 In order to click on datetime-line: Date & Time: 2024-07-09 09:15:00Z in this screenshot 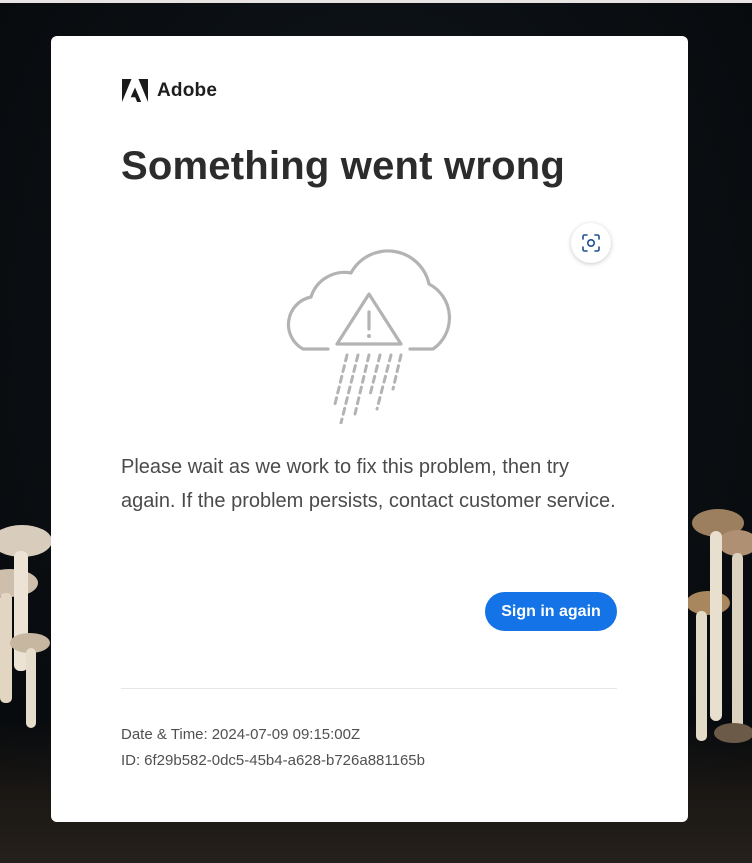, I will do `click(273, 735)`.